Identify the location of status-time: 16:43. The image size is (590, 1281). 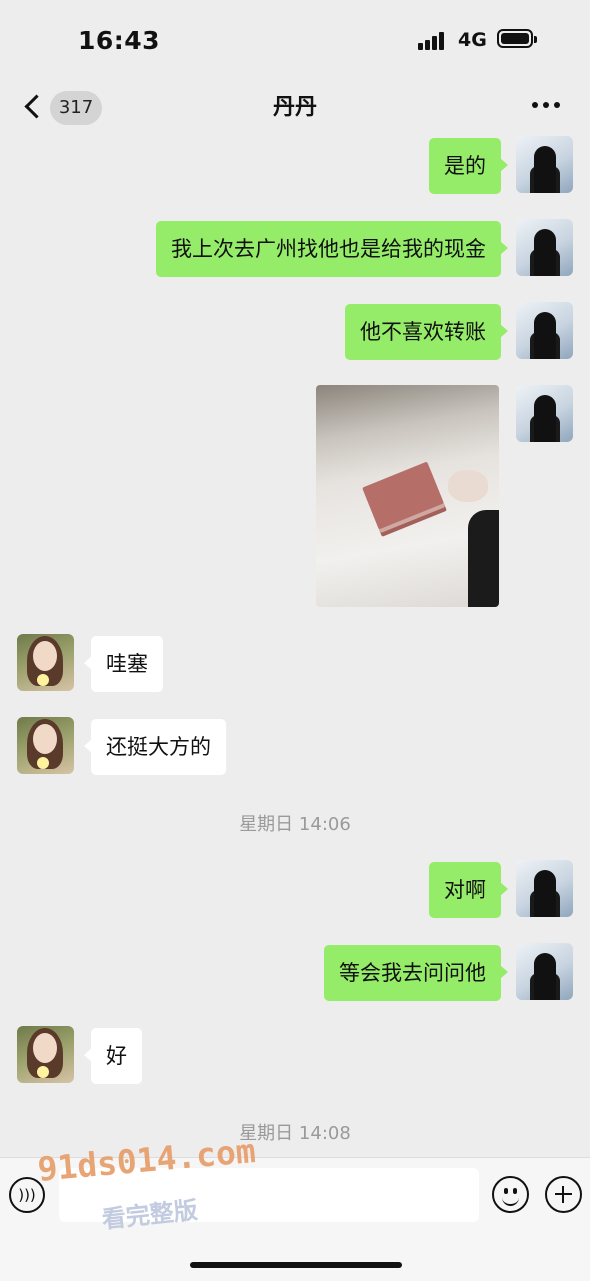
(119, 40).